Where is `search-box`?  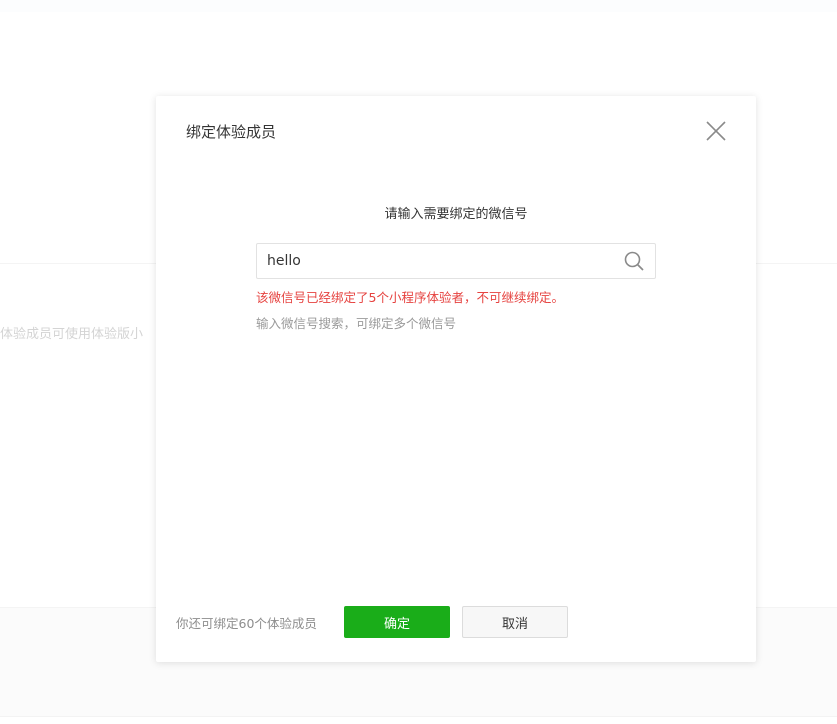 search-box is located at coordinates (456, 261).